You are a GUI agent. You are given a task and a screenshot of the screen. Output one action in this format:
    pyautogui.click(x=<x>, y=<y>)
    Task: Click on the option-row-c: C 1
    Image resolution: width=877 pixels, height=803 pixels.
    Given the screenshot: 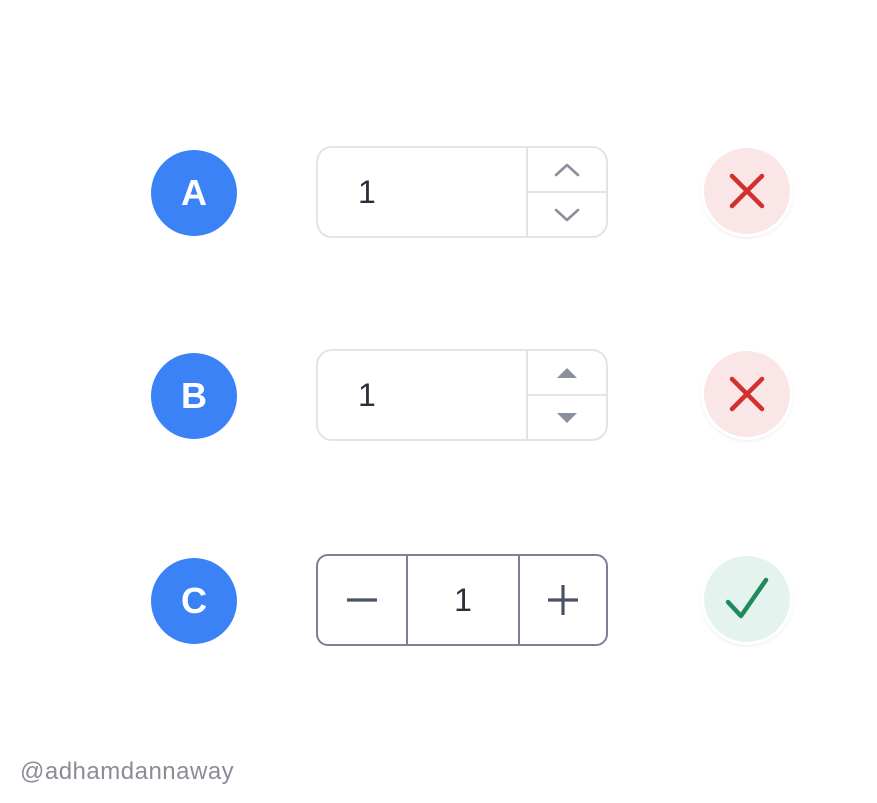 What is the action you would take?
    pyautogui.click(x=438, y=602)
    